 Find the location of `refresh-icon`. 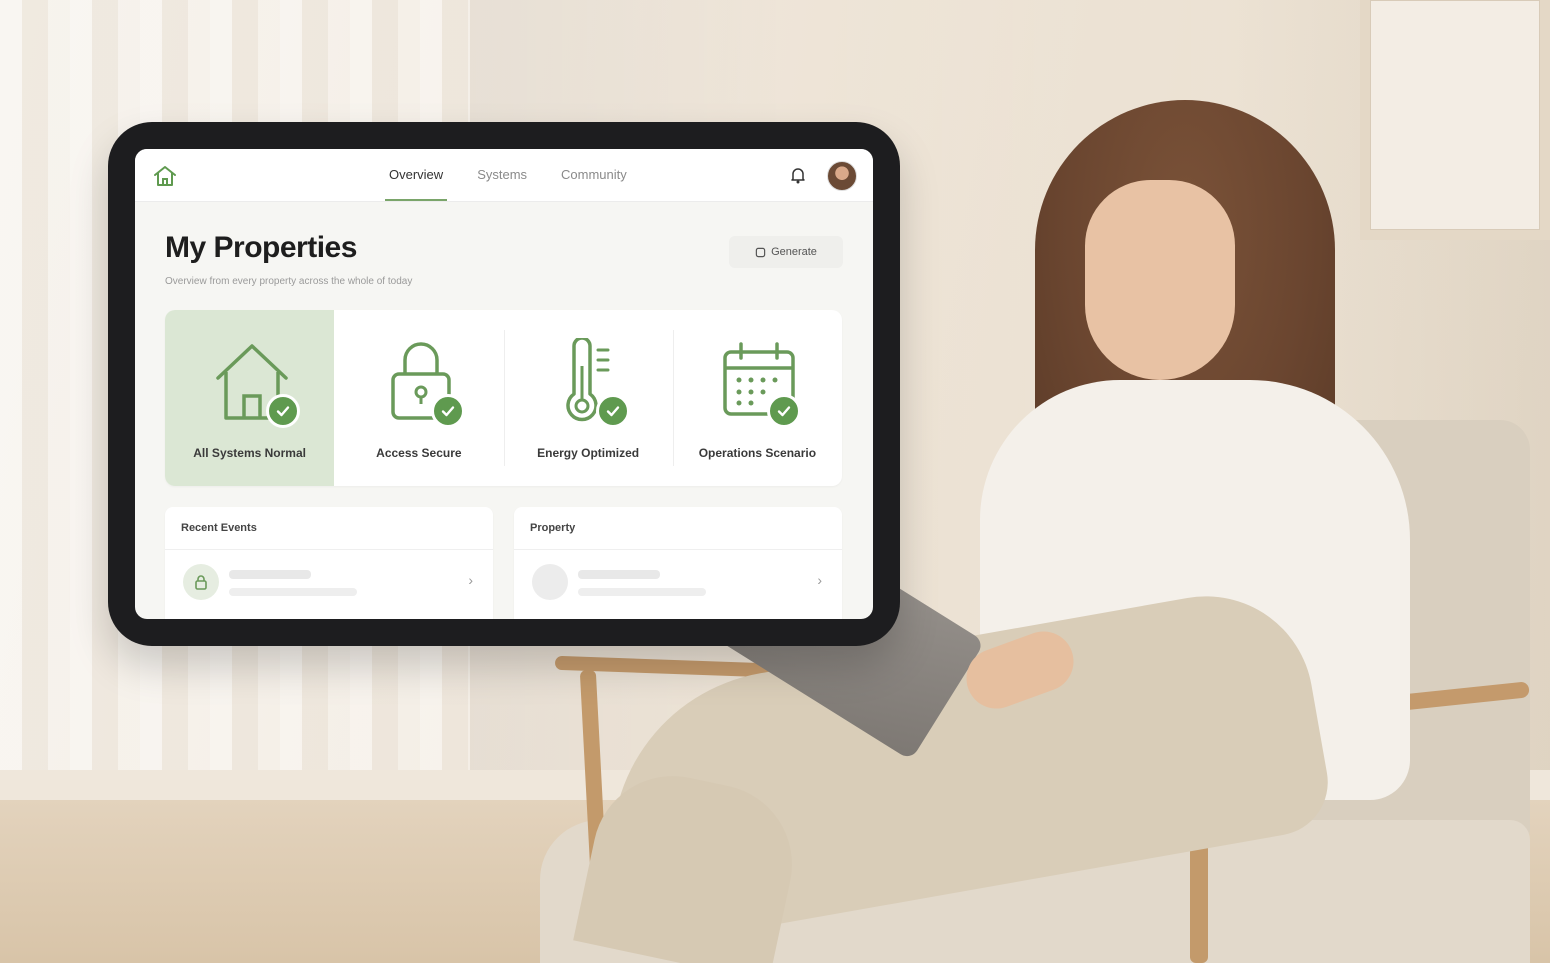

refresh-icon is located at coordinates (760, 252).